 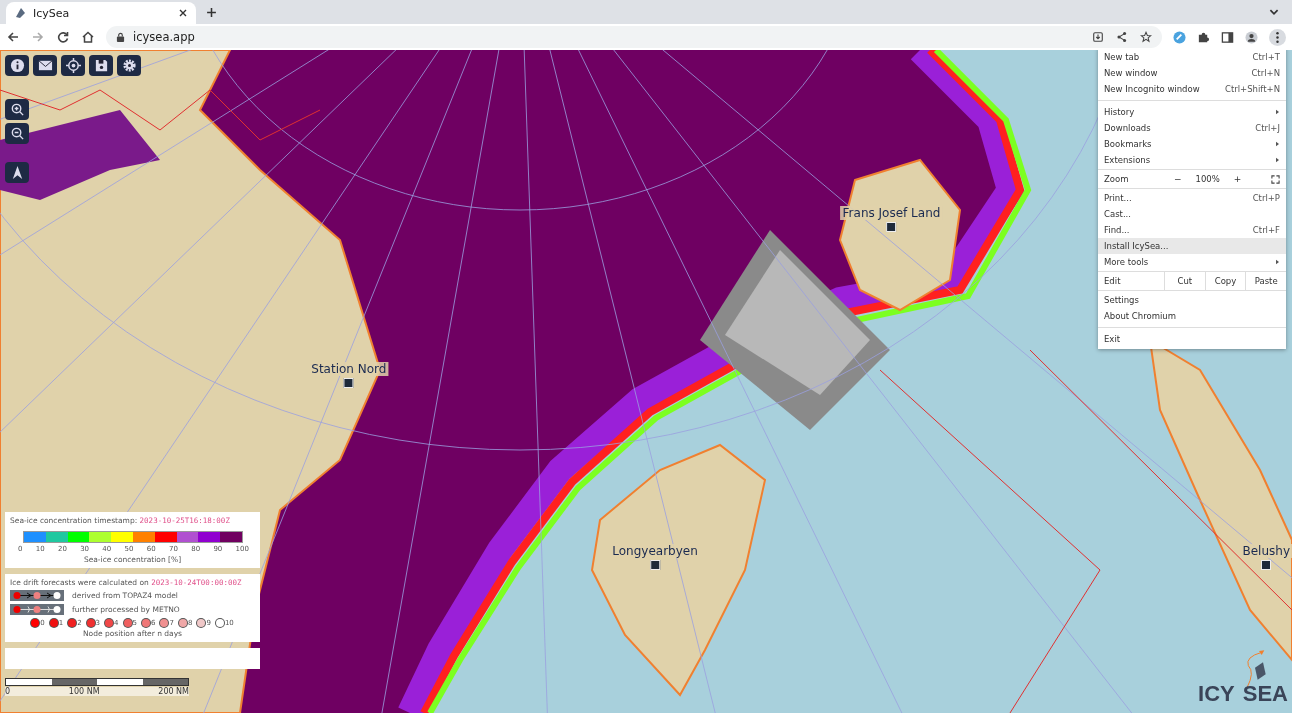 I want to click on zoom-out-menu-button: −, so click(x=1178, y=179).